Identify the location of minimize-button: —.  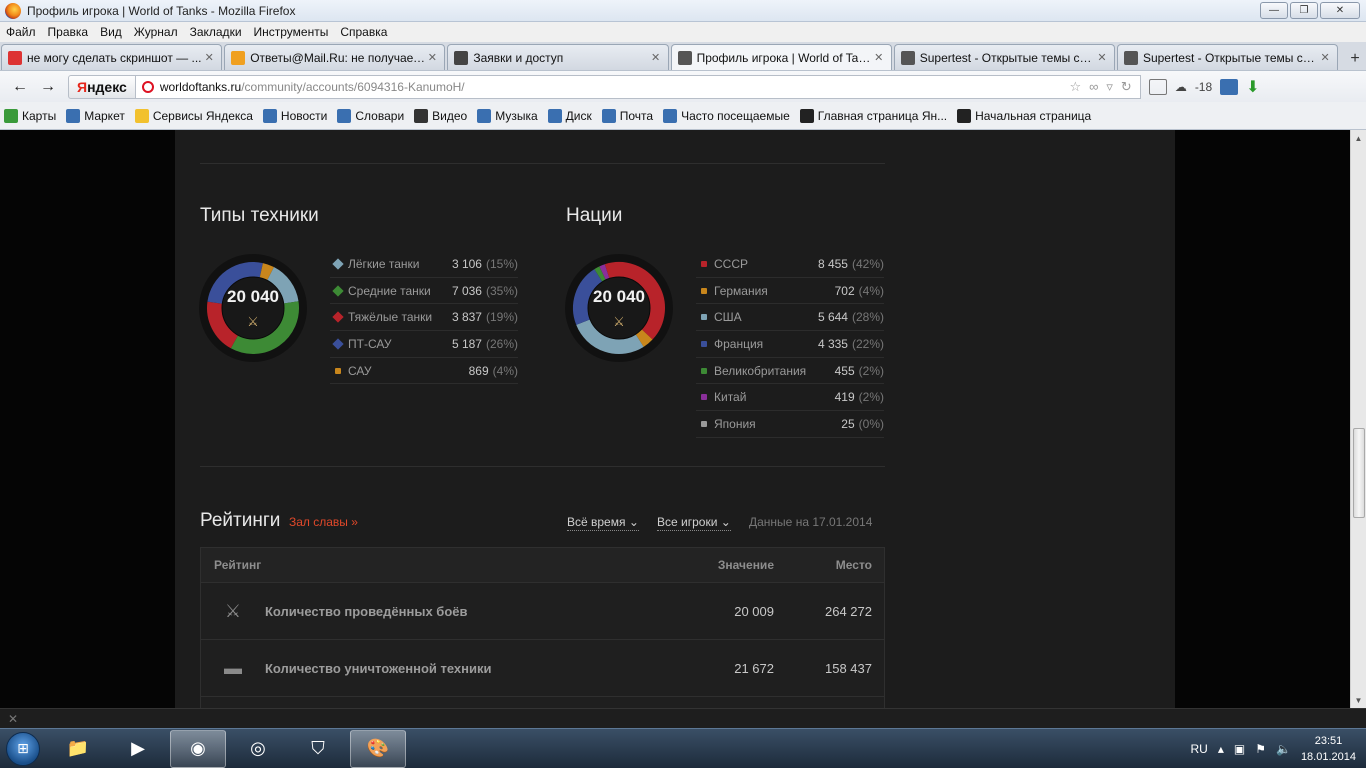
(1274, 10).